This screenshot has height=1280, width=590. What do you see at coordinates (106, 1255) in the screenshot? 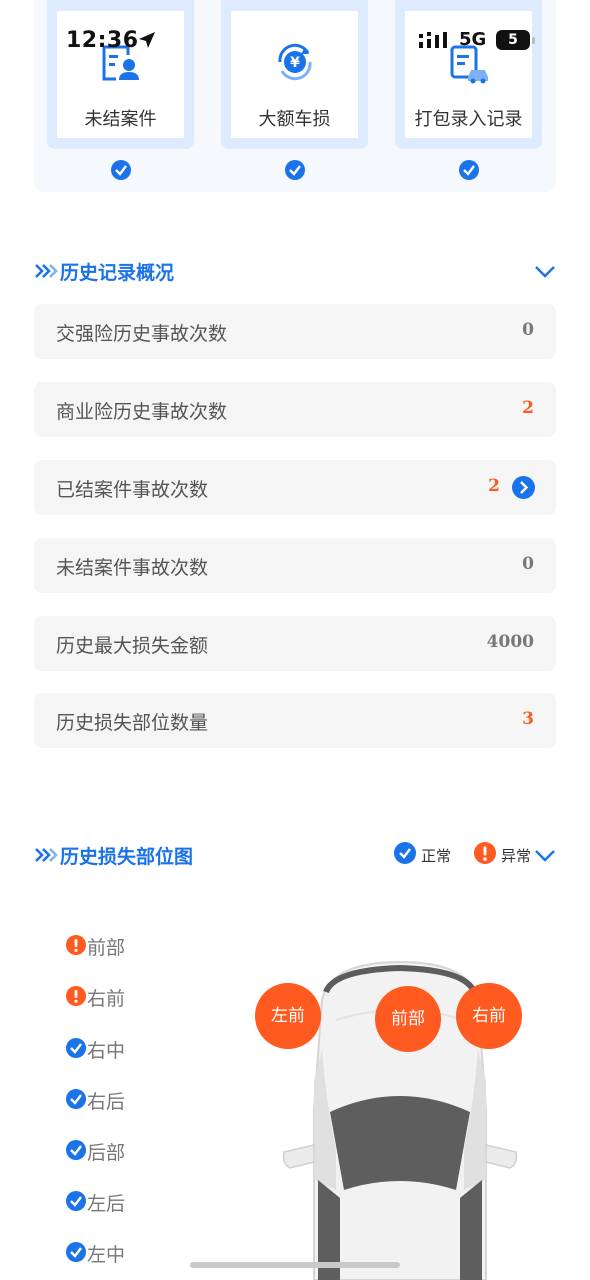
I see `part-label: 左中` at bounding box center [106, 1255].